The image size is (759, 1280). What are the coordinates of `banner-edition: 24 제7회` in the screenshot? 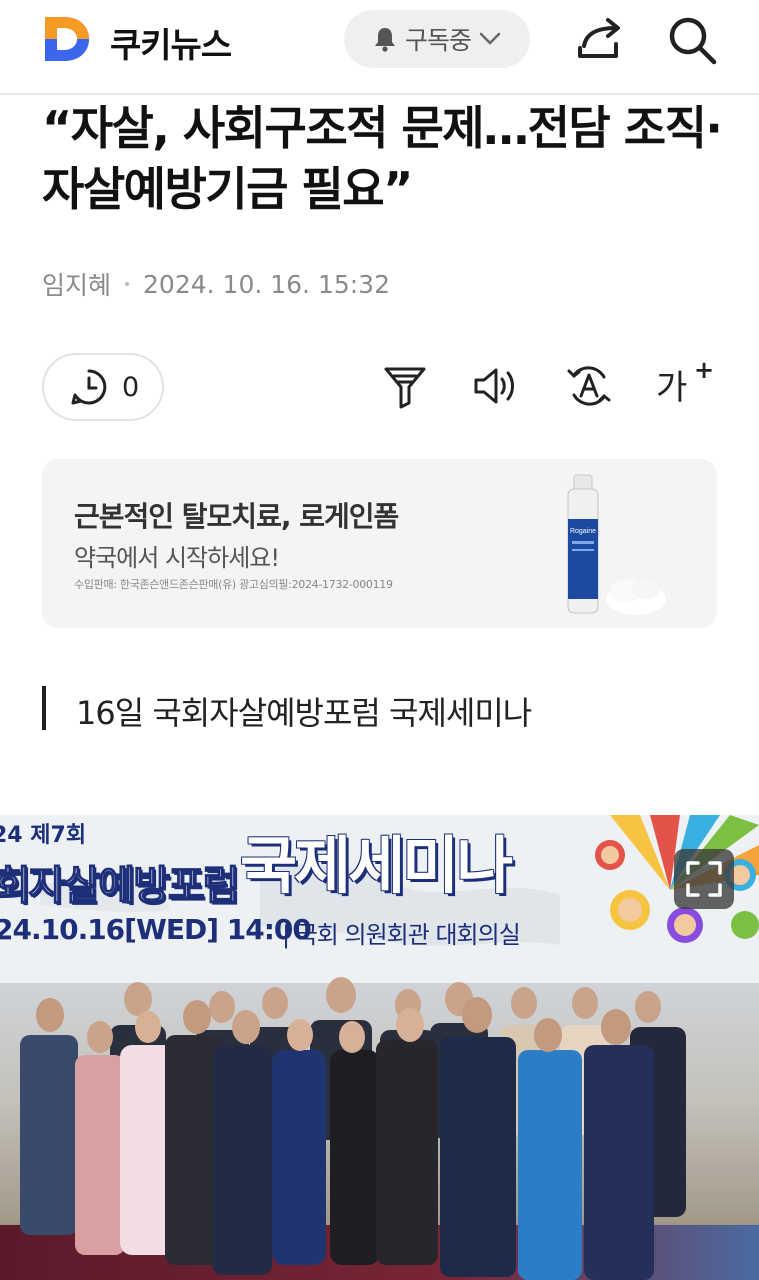 It's located at (43, 835).